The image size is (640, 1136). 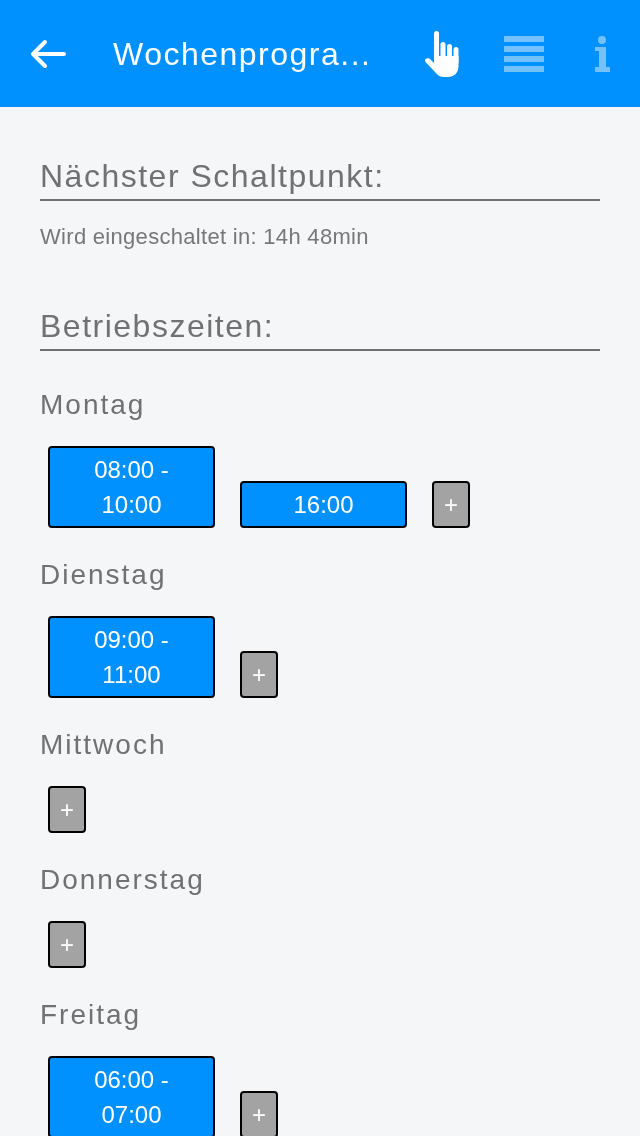 What do you see at coordinates (320, 179) in the screenshot?
I see `section-heading: Nächster Schaltpunkt:` at bounding box center [320, 179].